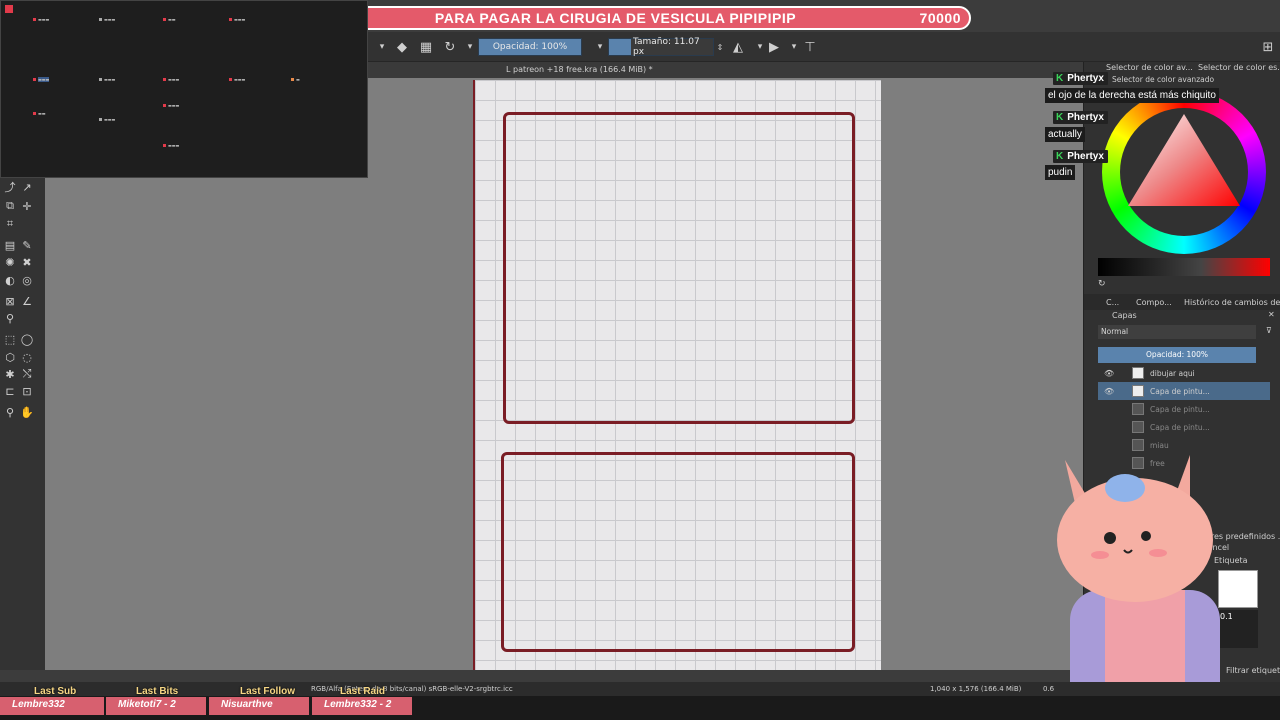 The height and width of the screenshot is (720, 1280). I want to click on freehand-path-icon: ↗, so click(27, 187).